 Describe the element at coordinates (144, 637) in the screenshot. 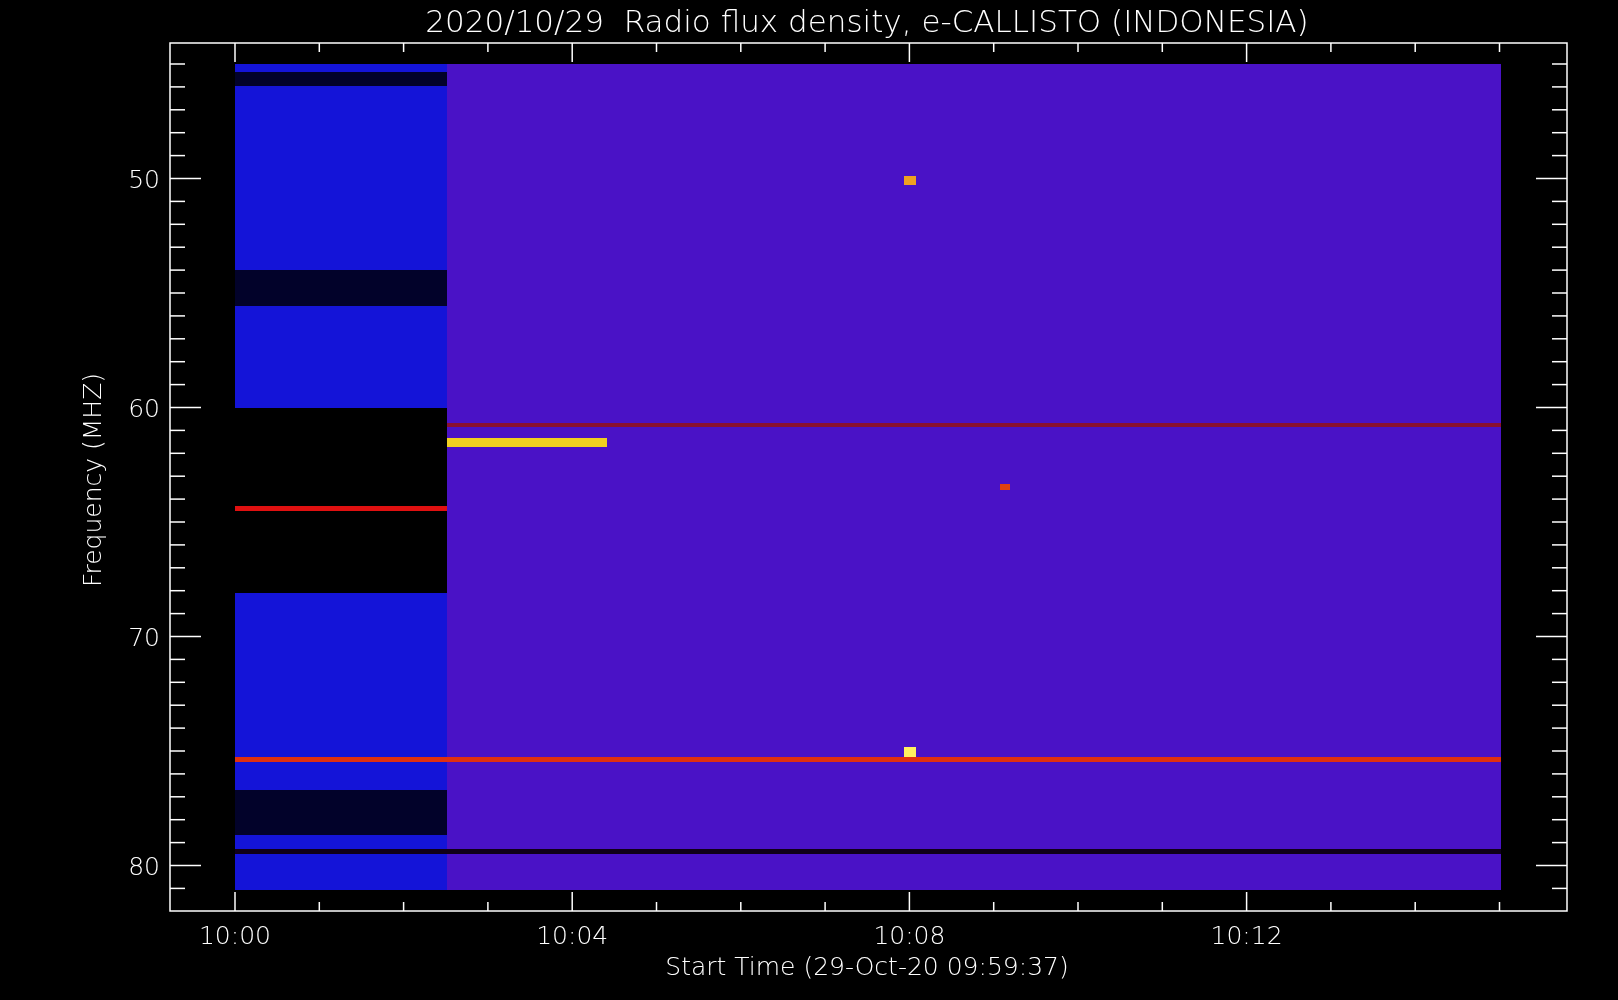

I see `tick-label: 70` at that location.